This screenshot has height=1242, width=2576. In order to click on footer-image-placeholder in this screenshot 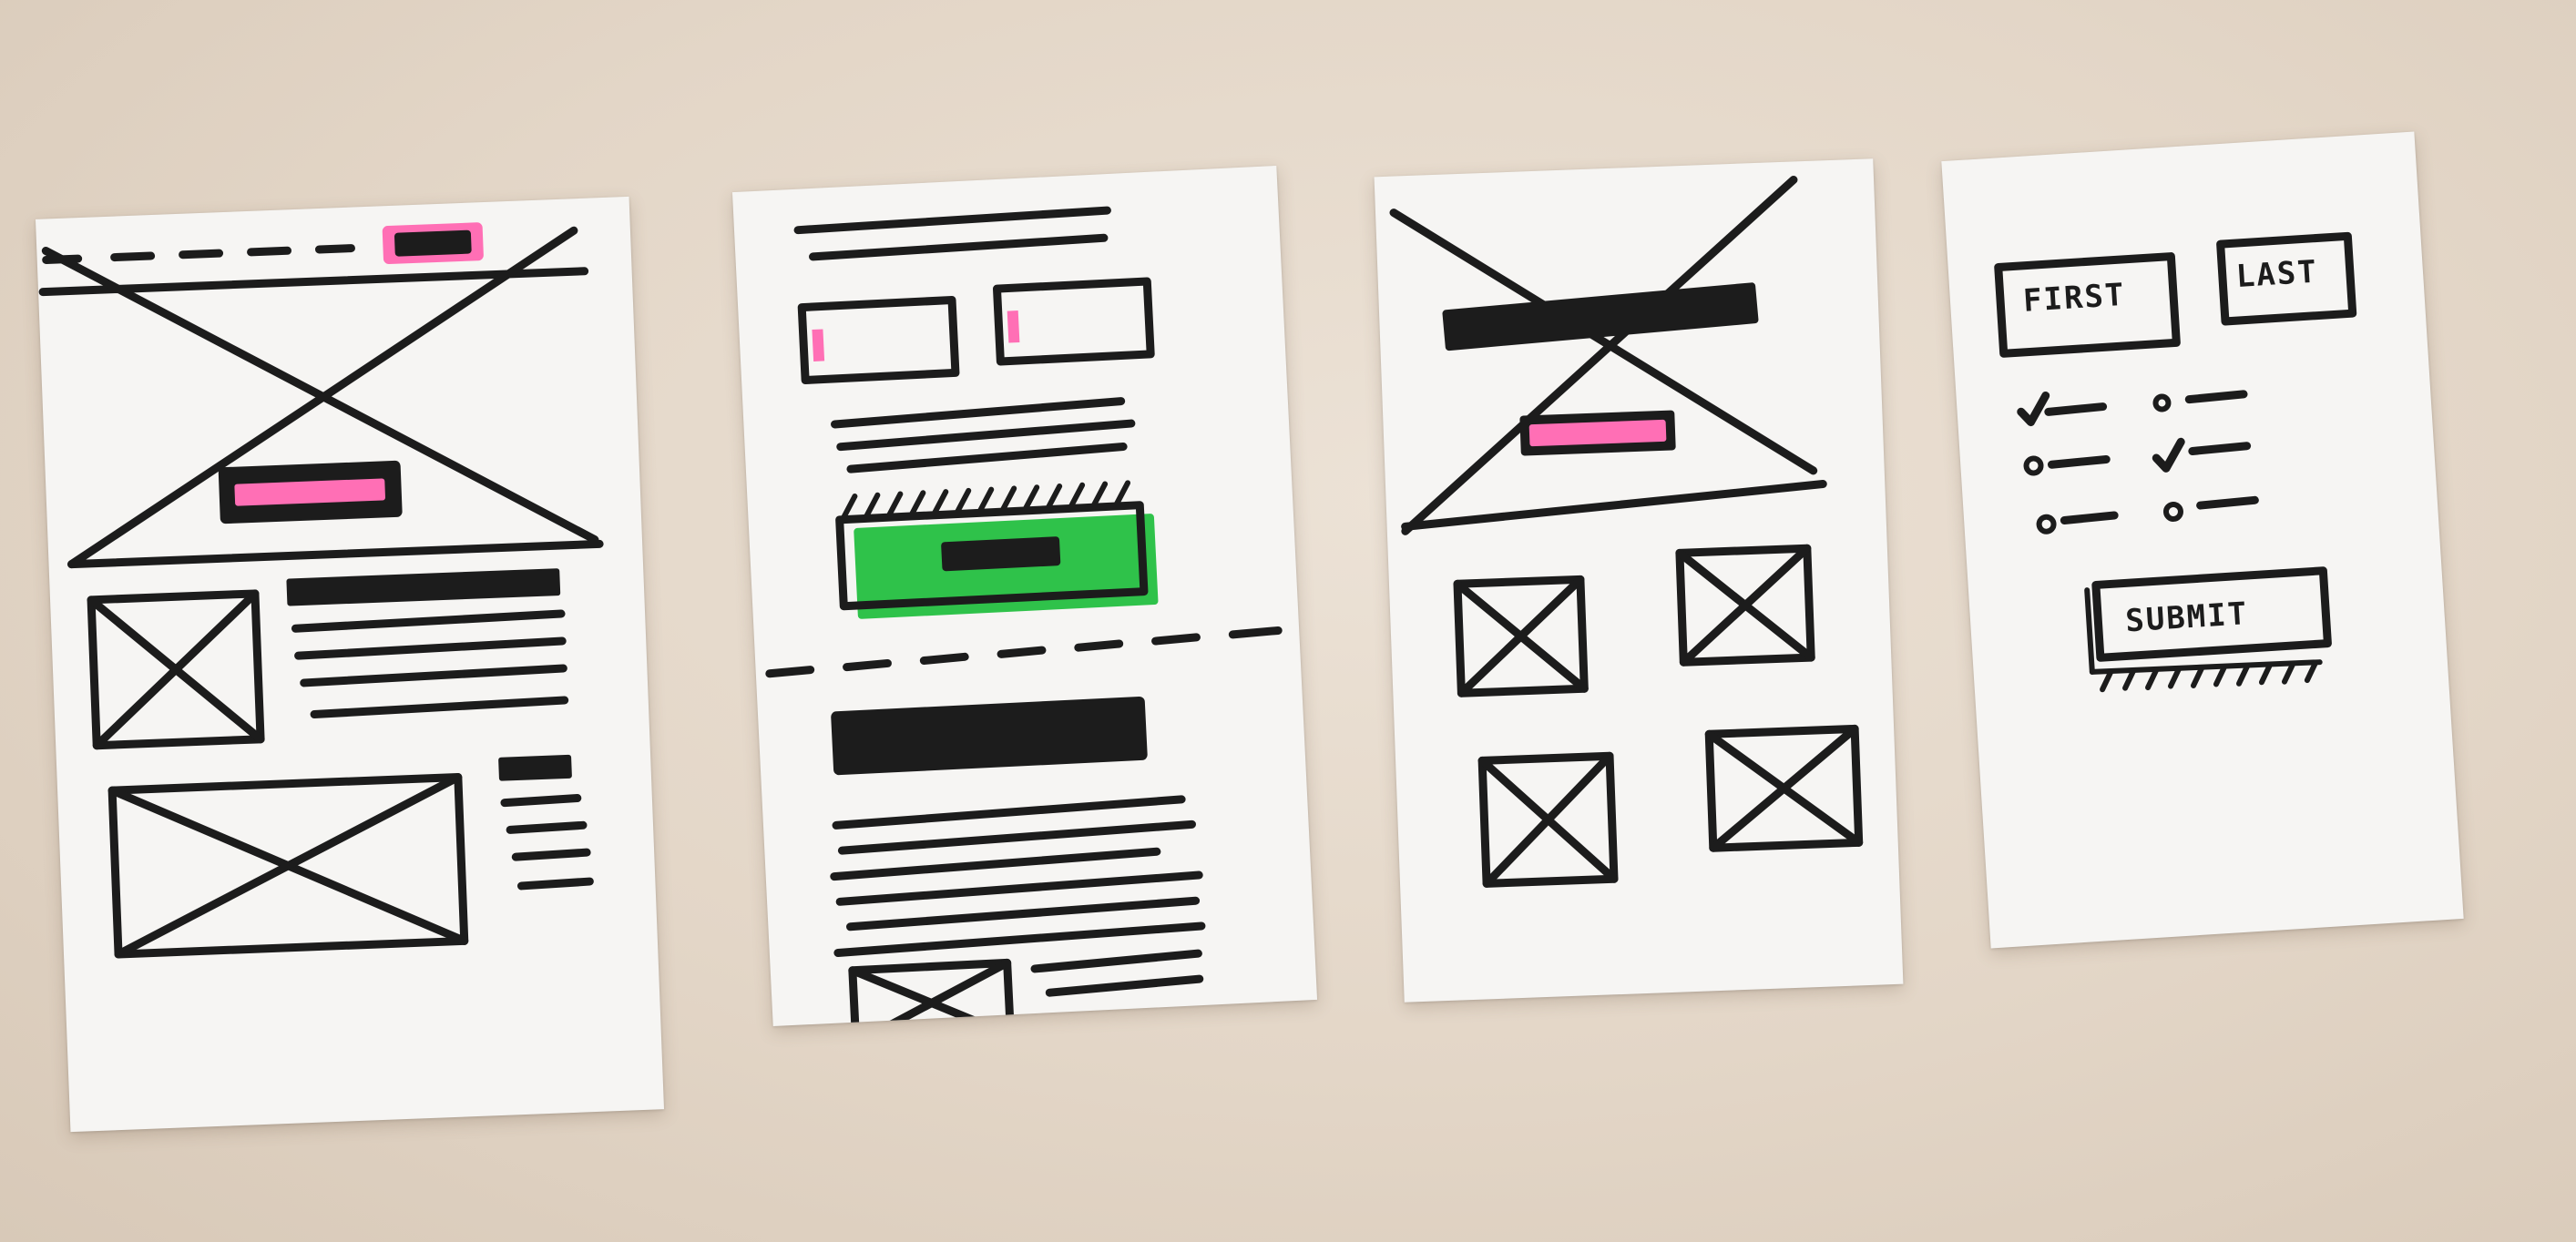, I will do `click(932, 992)`.